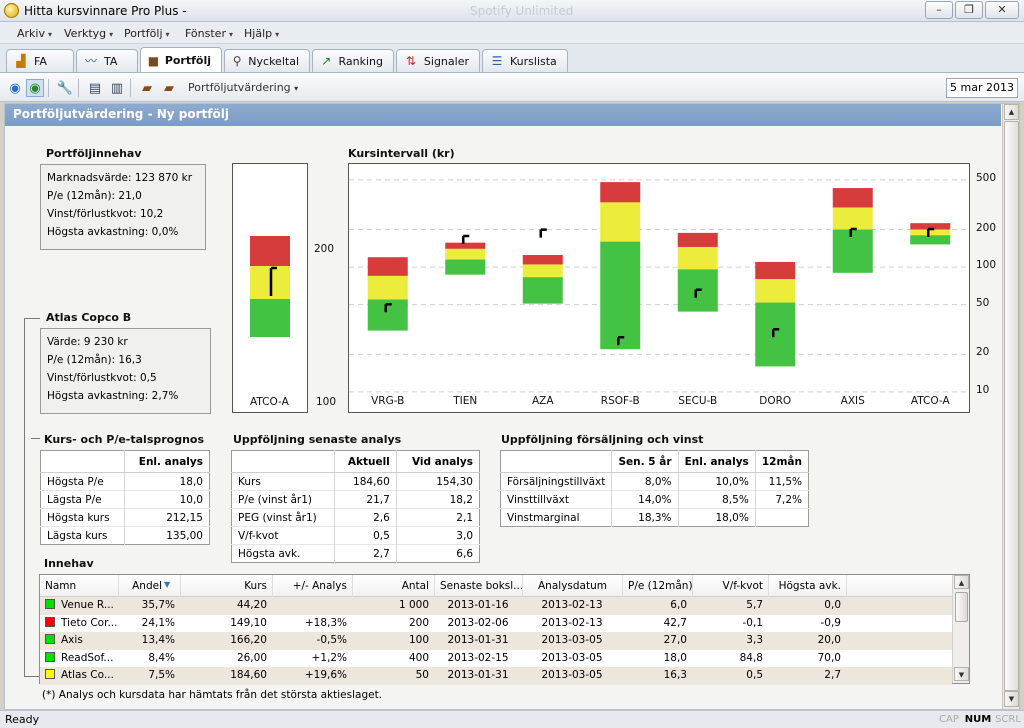 Image resolution: width=1024 pixels, height=728 pixels. What do you see at coordinates (34, 33) in the screenshot?
I see `menu-arkiv: Arkiv ▾` at bounding box center [34, 33].